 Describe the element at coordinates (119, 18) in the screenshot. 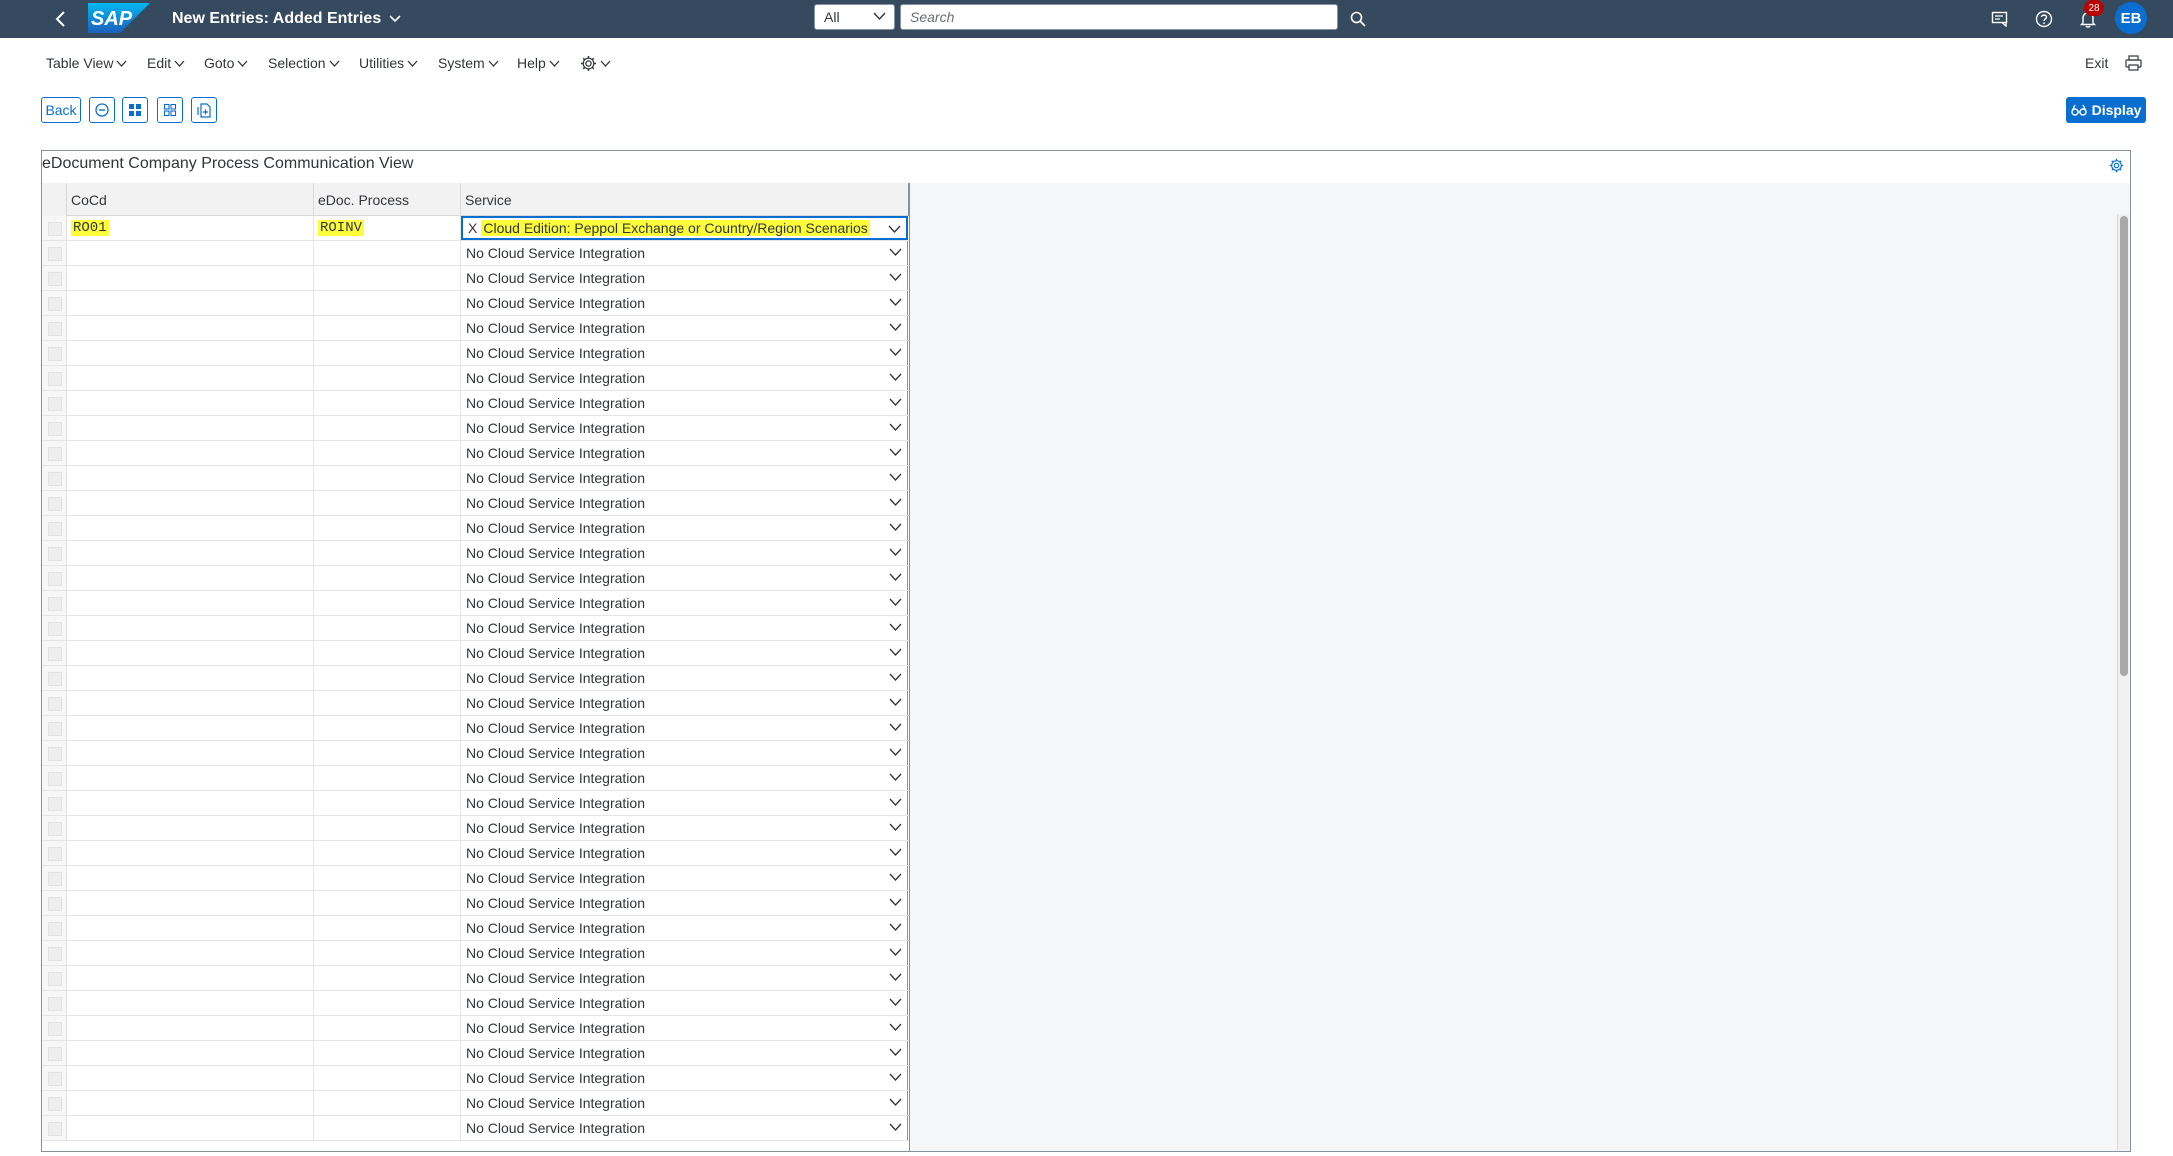

I see `sap-logo: SAP` at that location.